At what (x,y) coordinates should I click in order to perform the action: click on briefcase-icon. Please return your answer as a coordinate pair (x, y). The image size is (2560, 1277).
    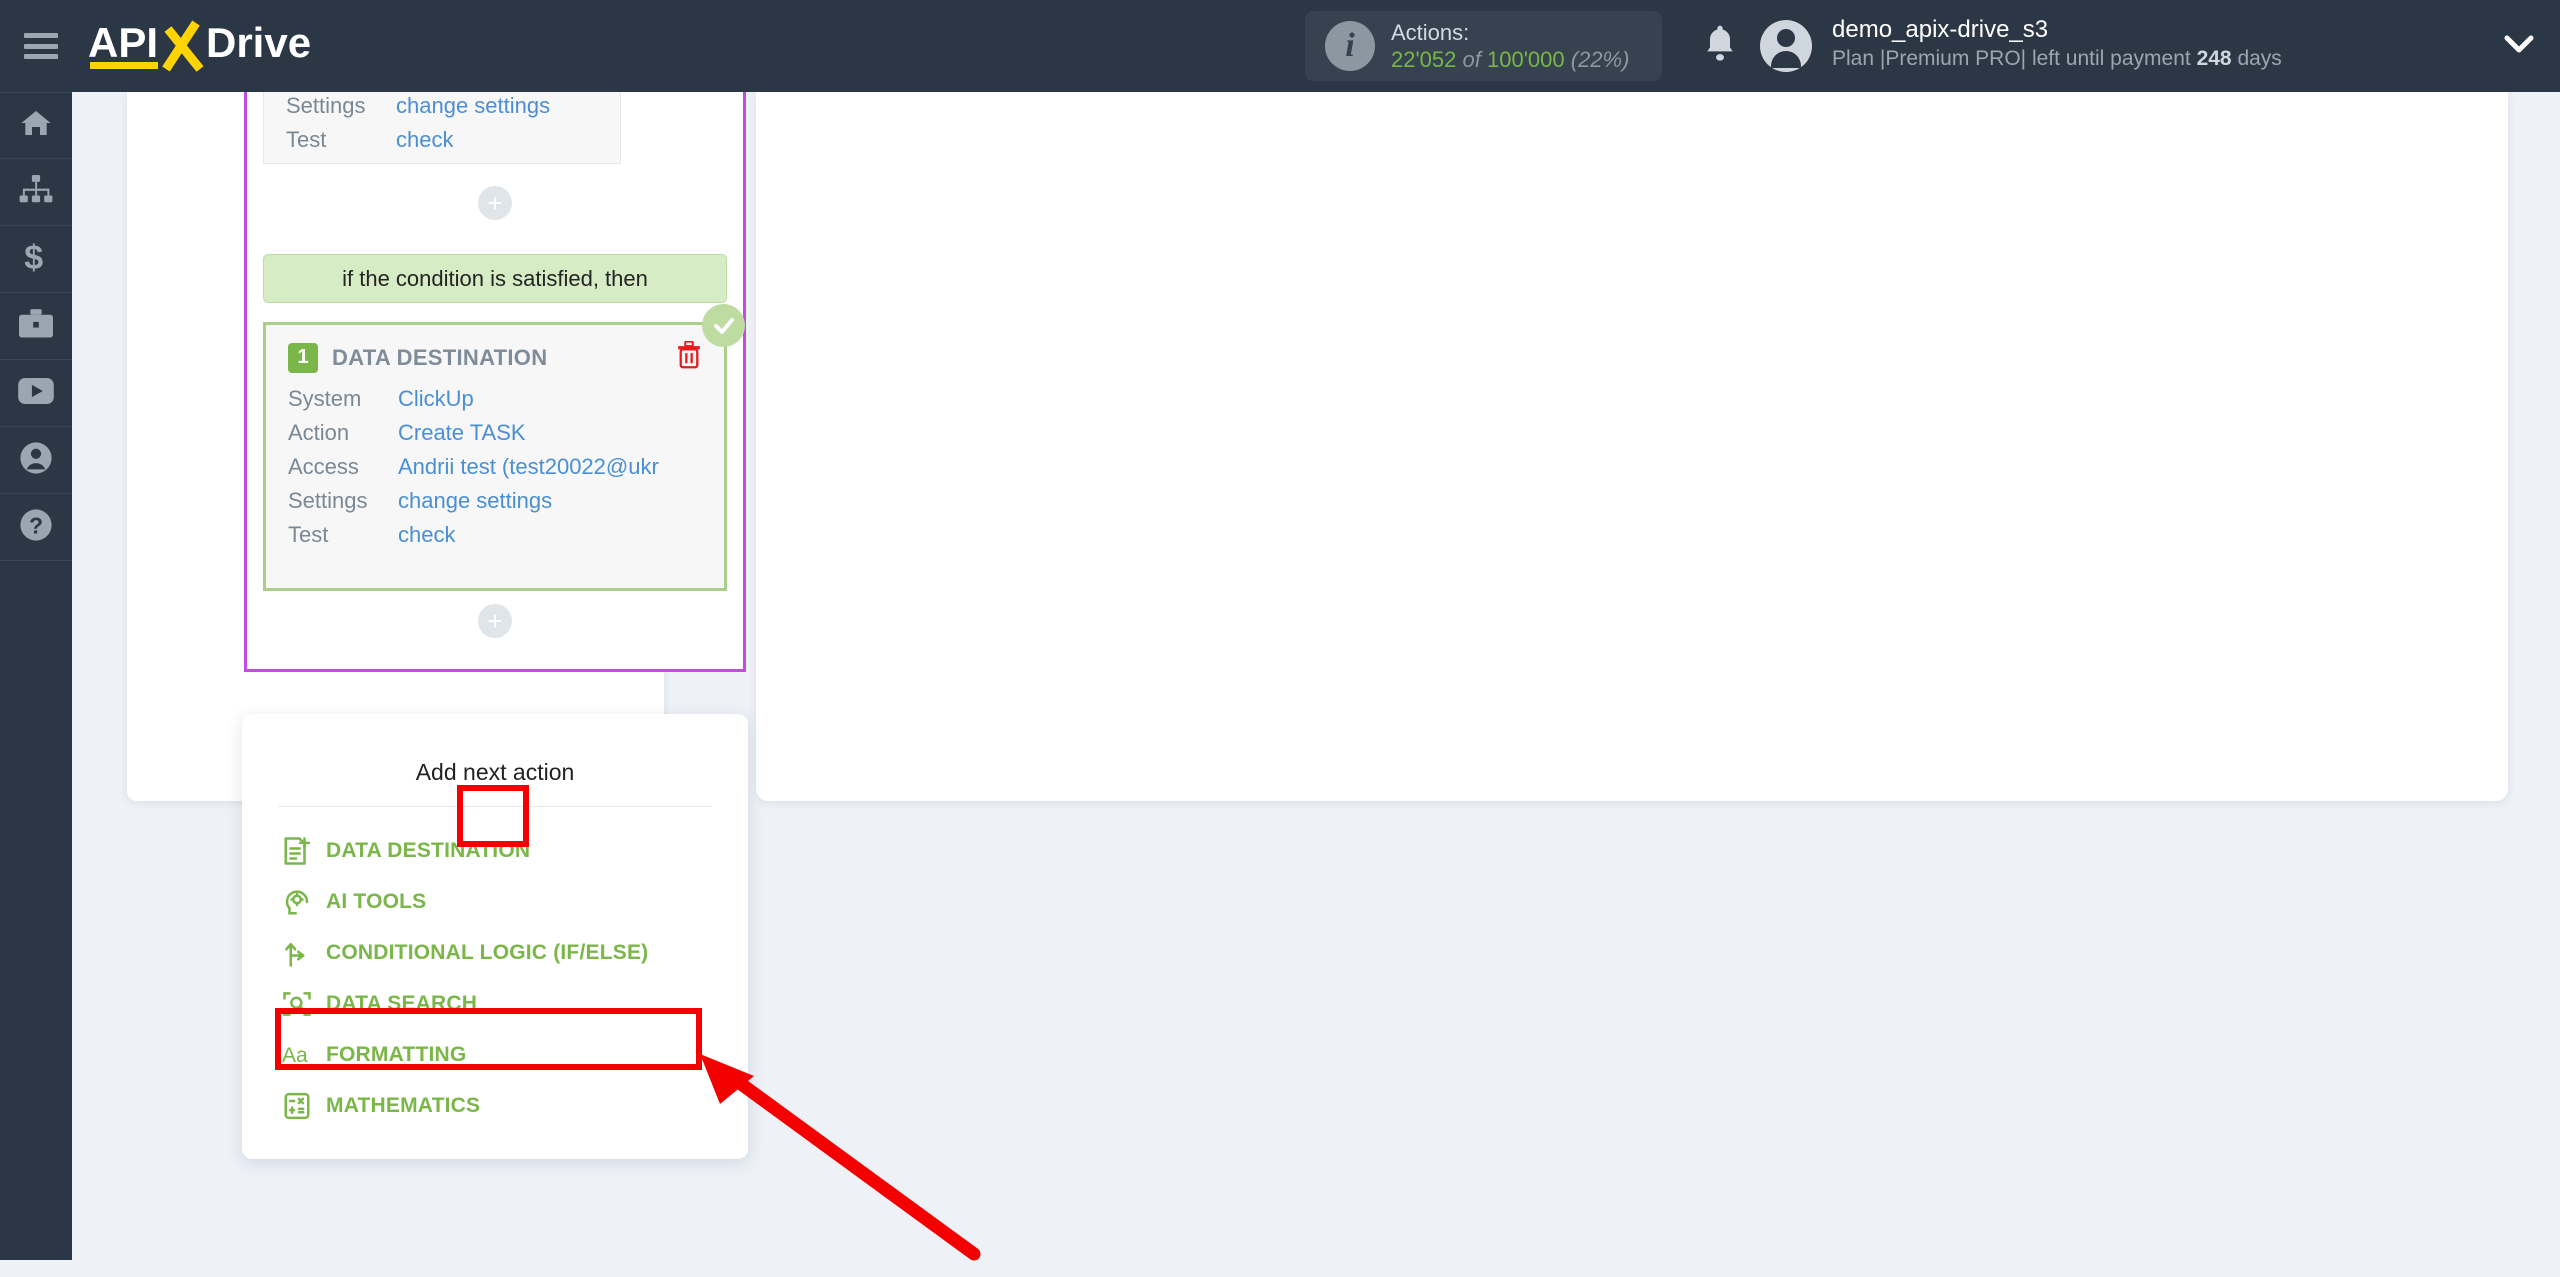
    Looking at the image, I should click on (36, 326).